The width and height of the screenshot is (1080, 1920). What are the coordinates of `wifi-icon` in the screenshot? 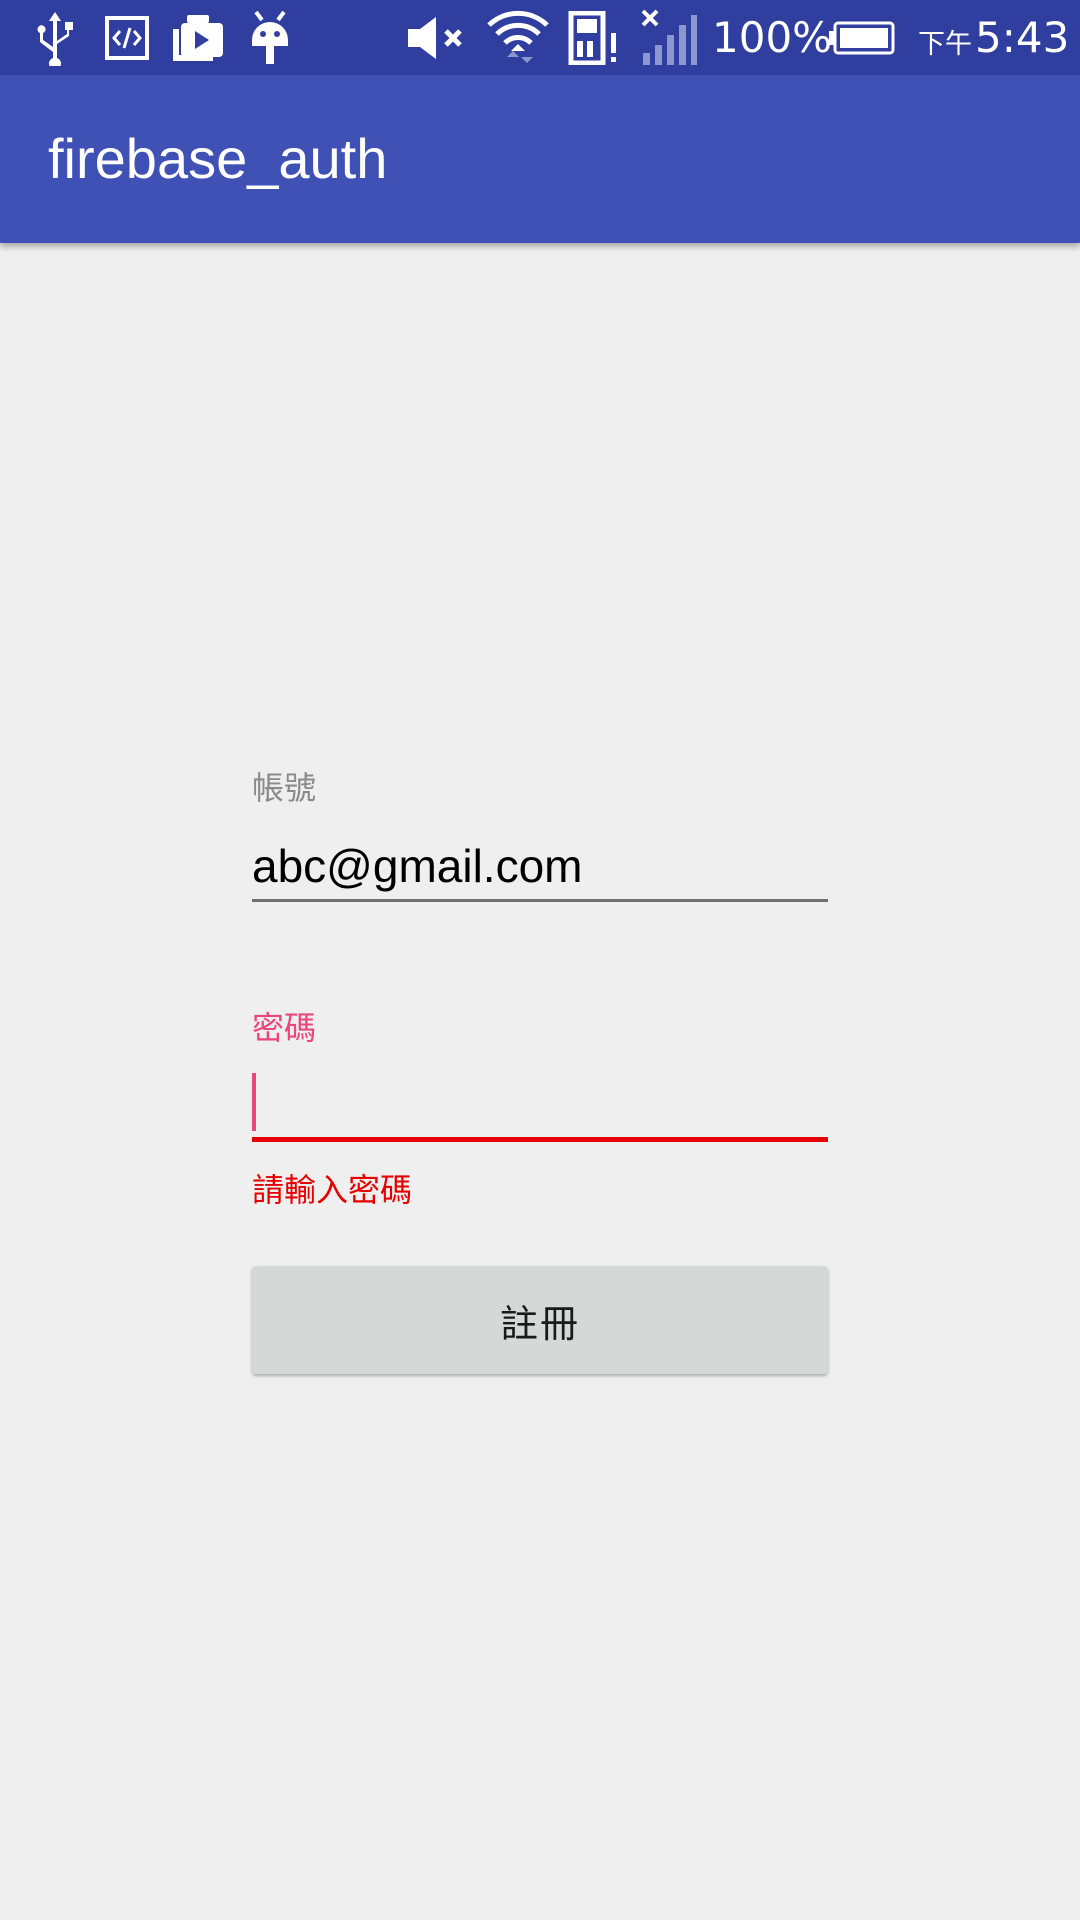 It's located at (518, 37).